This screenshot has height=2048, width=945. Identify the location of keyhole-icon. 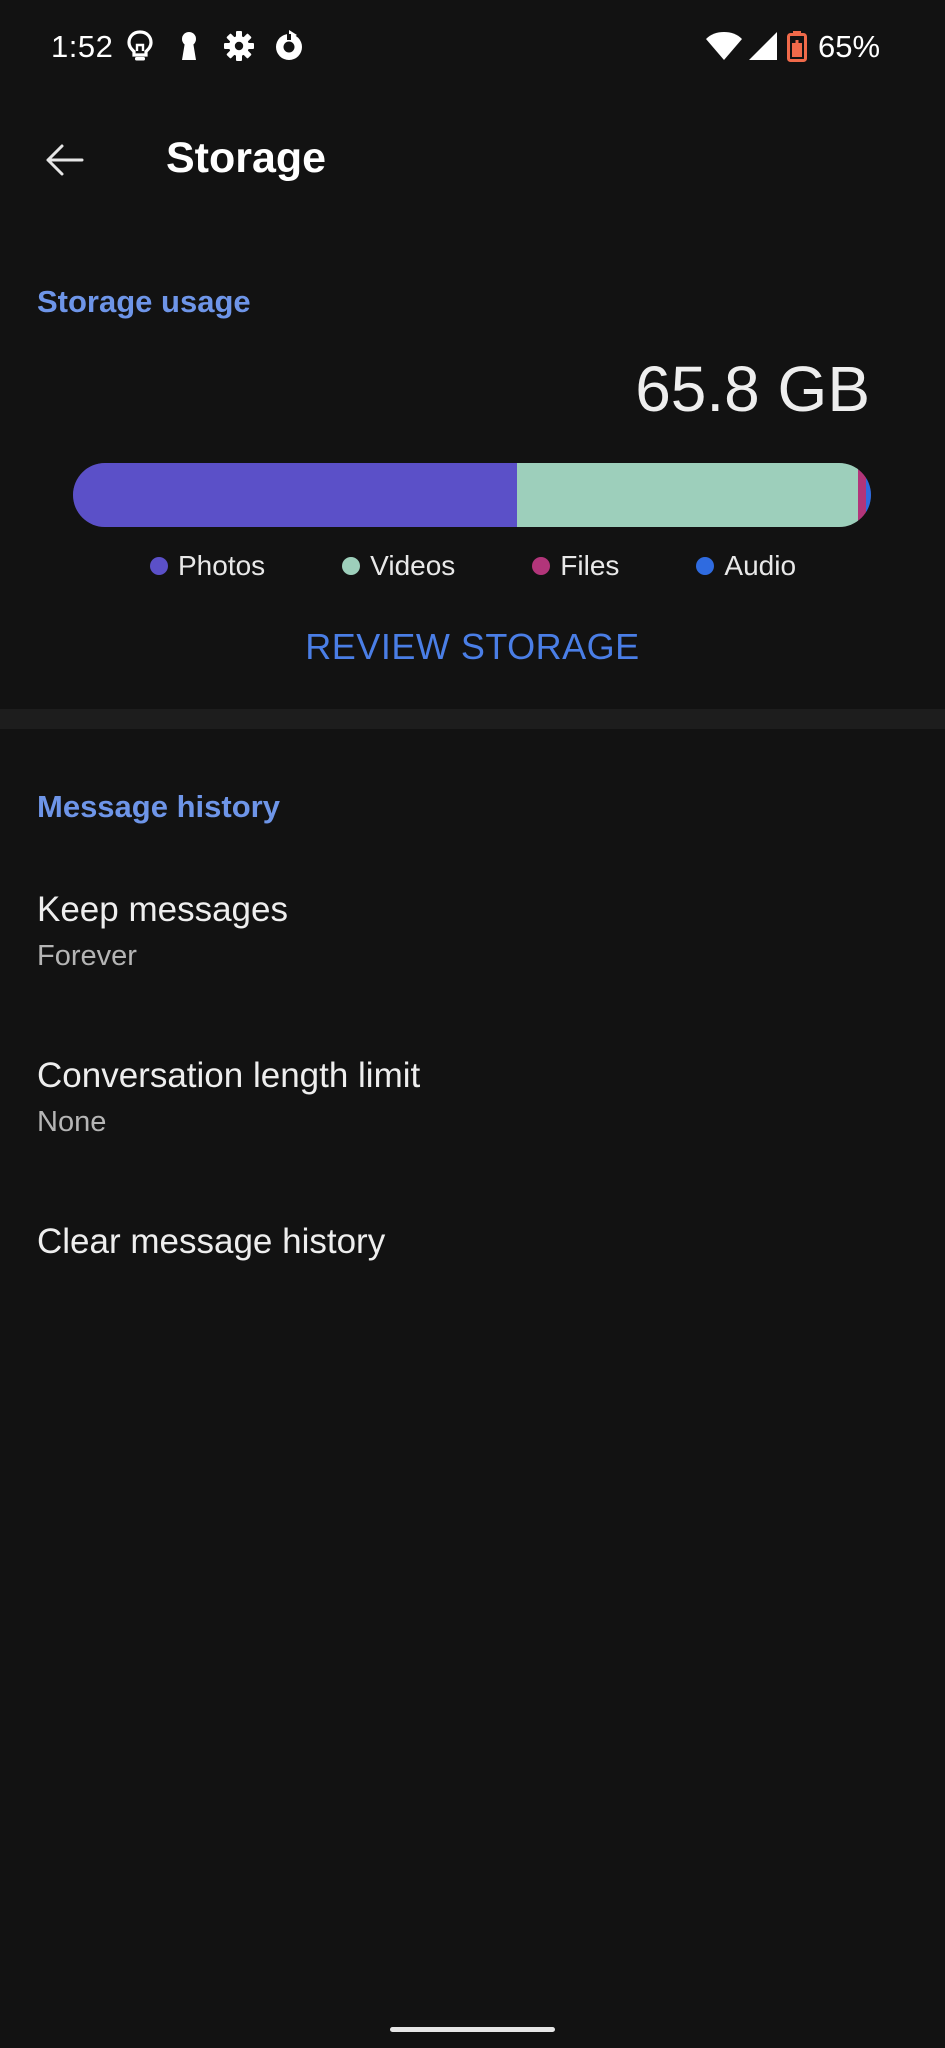
(189, 46).